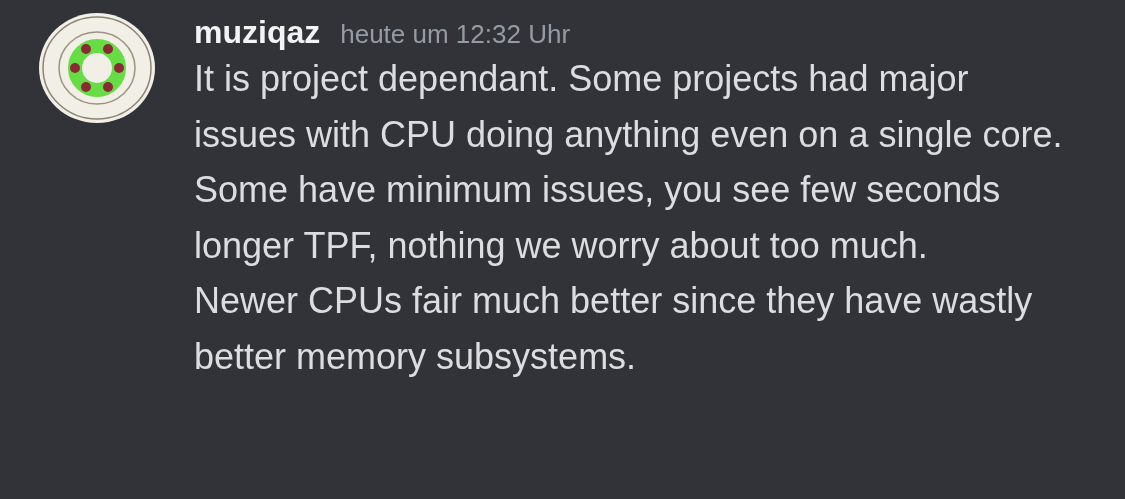 This screenshot has height=499, width=1125. I want to click on author-name: muziqaz, so click(257, 32).